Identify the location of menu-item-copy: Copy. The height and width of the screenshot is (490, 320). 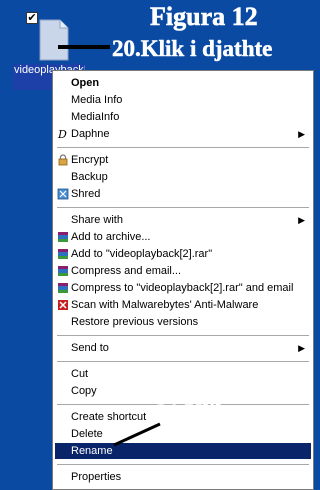
(183, 391).